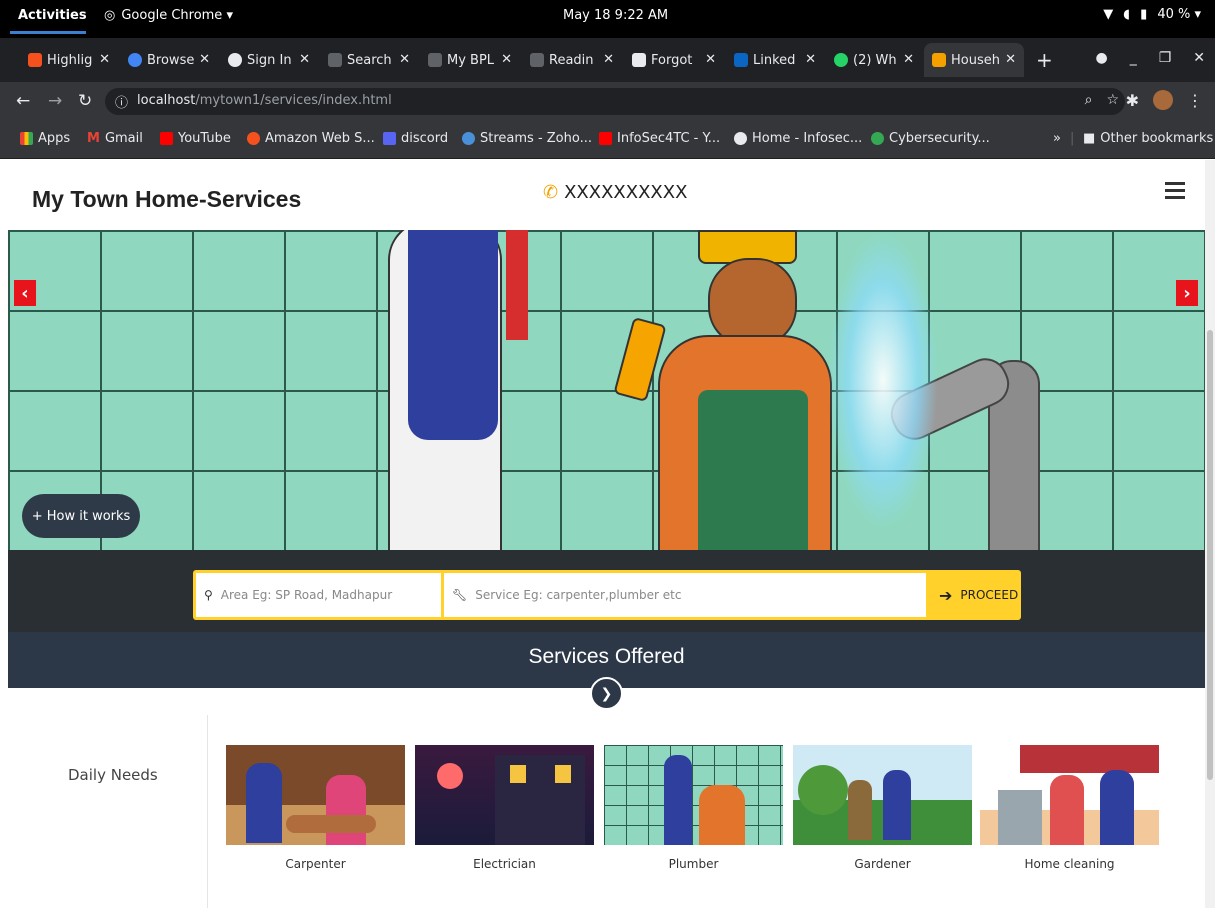  Describe the element at coordinates (685, 595) in the screenshot. I see `service-input: 🔧︎ Service Eg: carpenter,plumber etc` at that location.